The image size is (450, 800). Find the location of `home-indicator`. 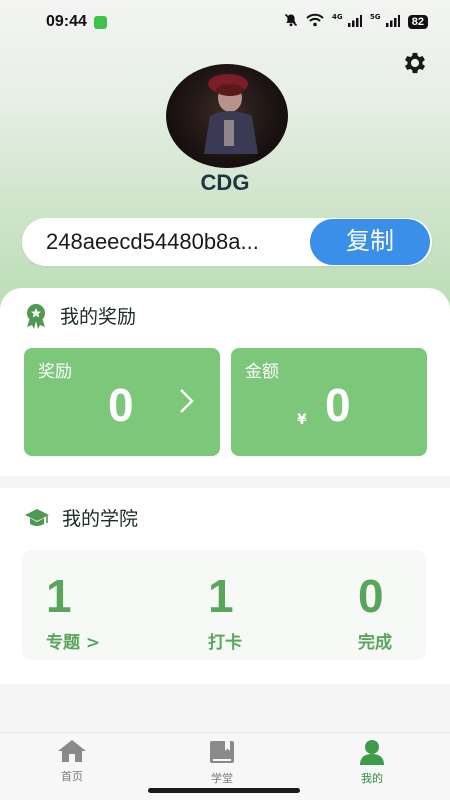

home-indicator is located at coordinates (224, 790).